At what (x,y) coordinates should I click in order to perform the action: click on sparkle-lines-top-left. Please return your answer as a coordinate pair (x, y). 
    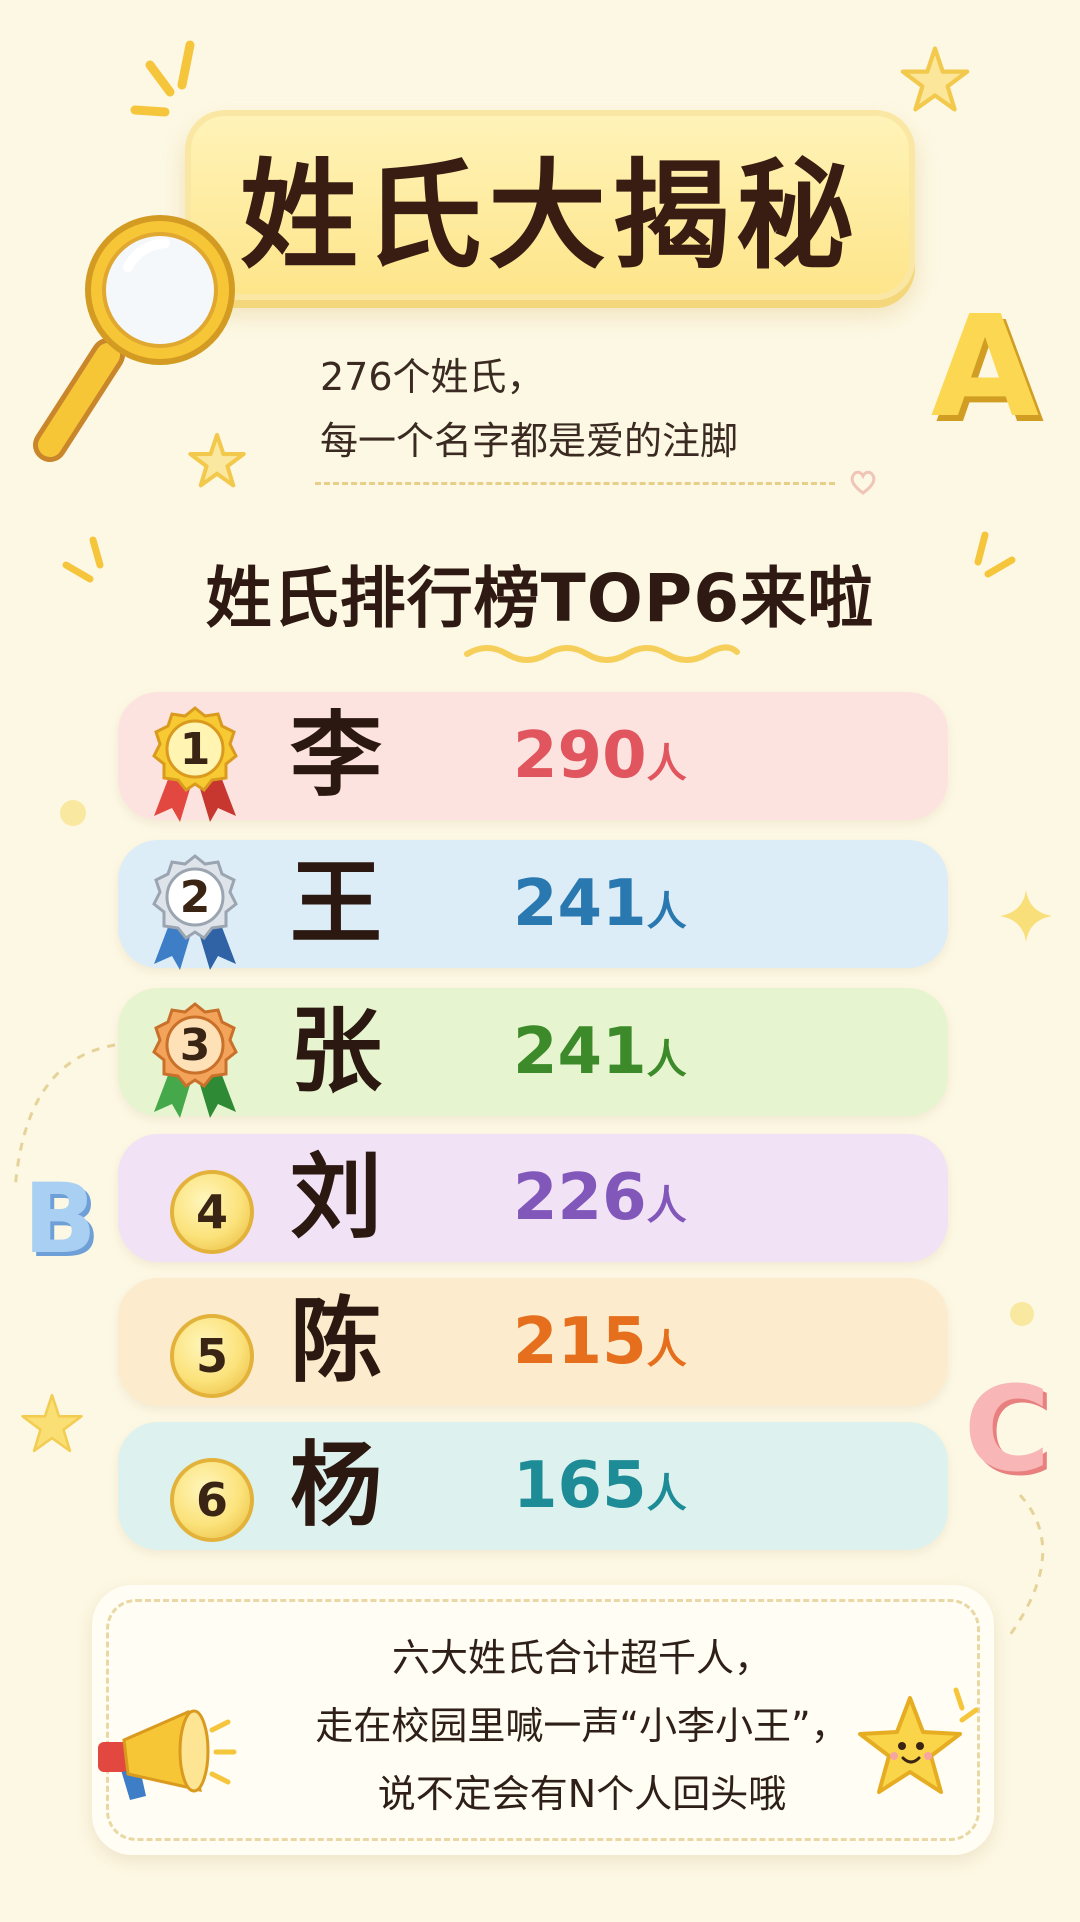
    Looking at the image, I should click on (162, 78).